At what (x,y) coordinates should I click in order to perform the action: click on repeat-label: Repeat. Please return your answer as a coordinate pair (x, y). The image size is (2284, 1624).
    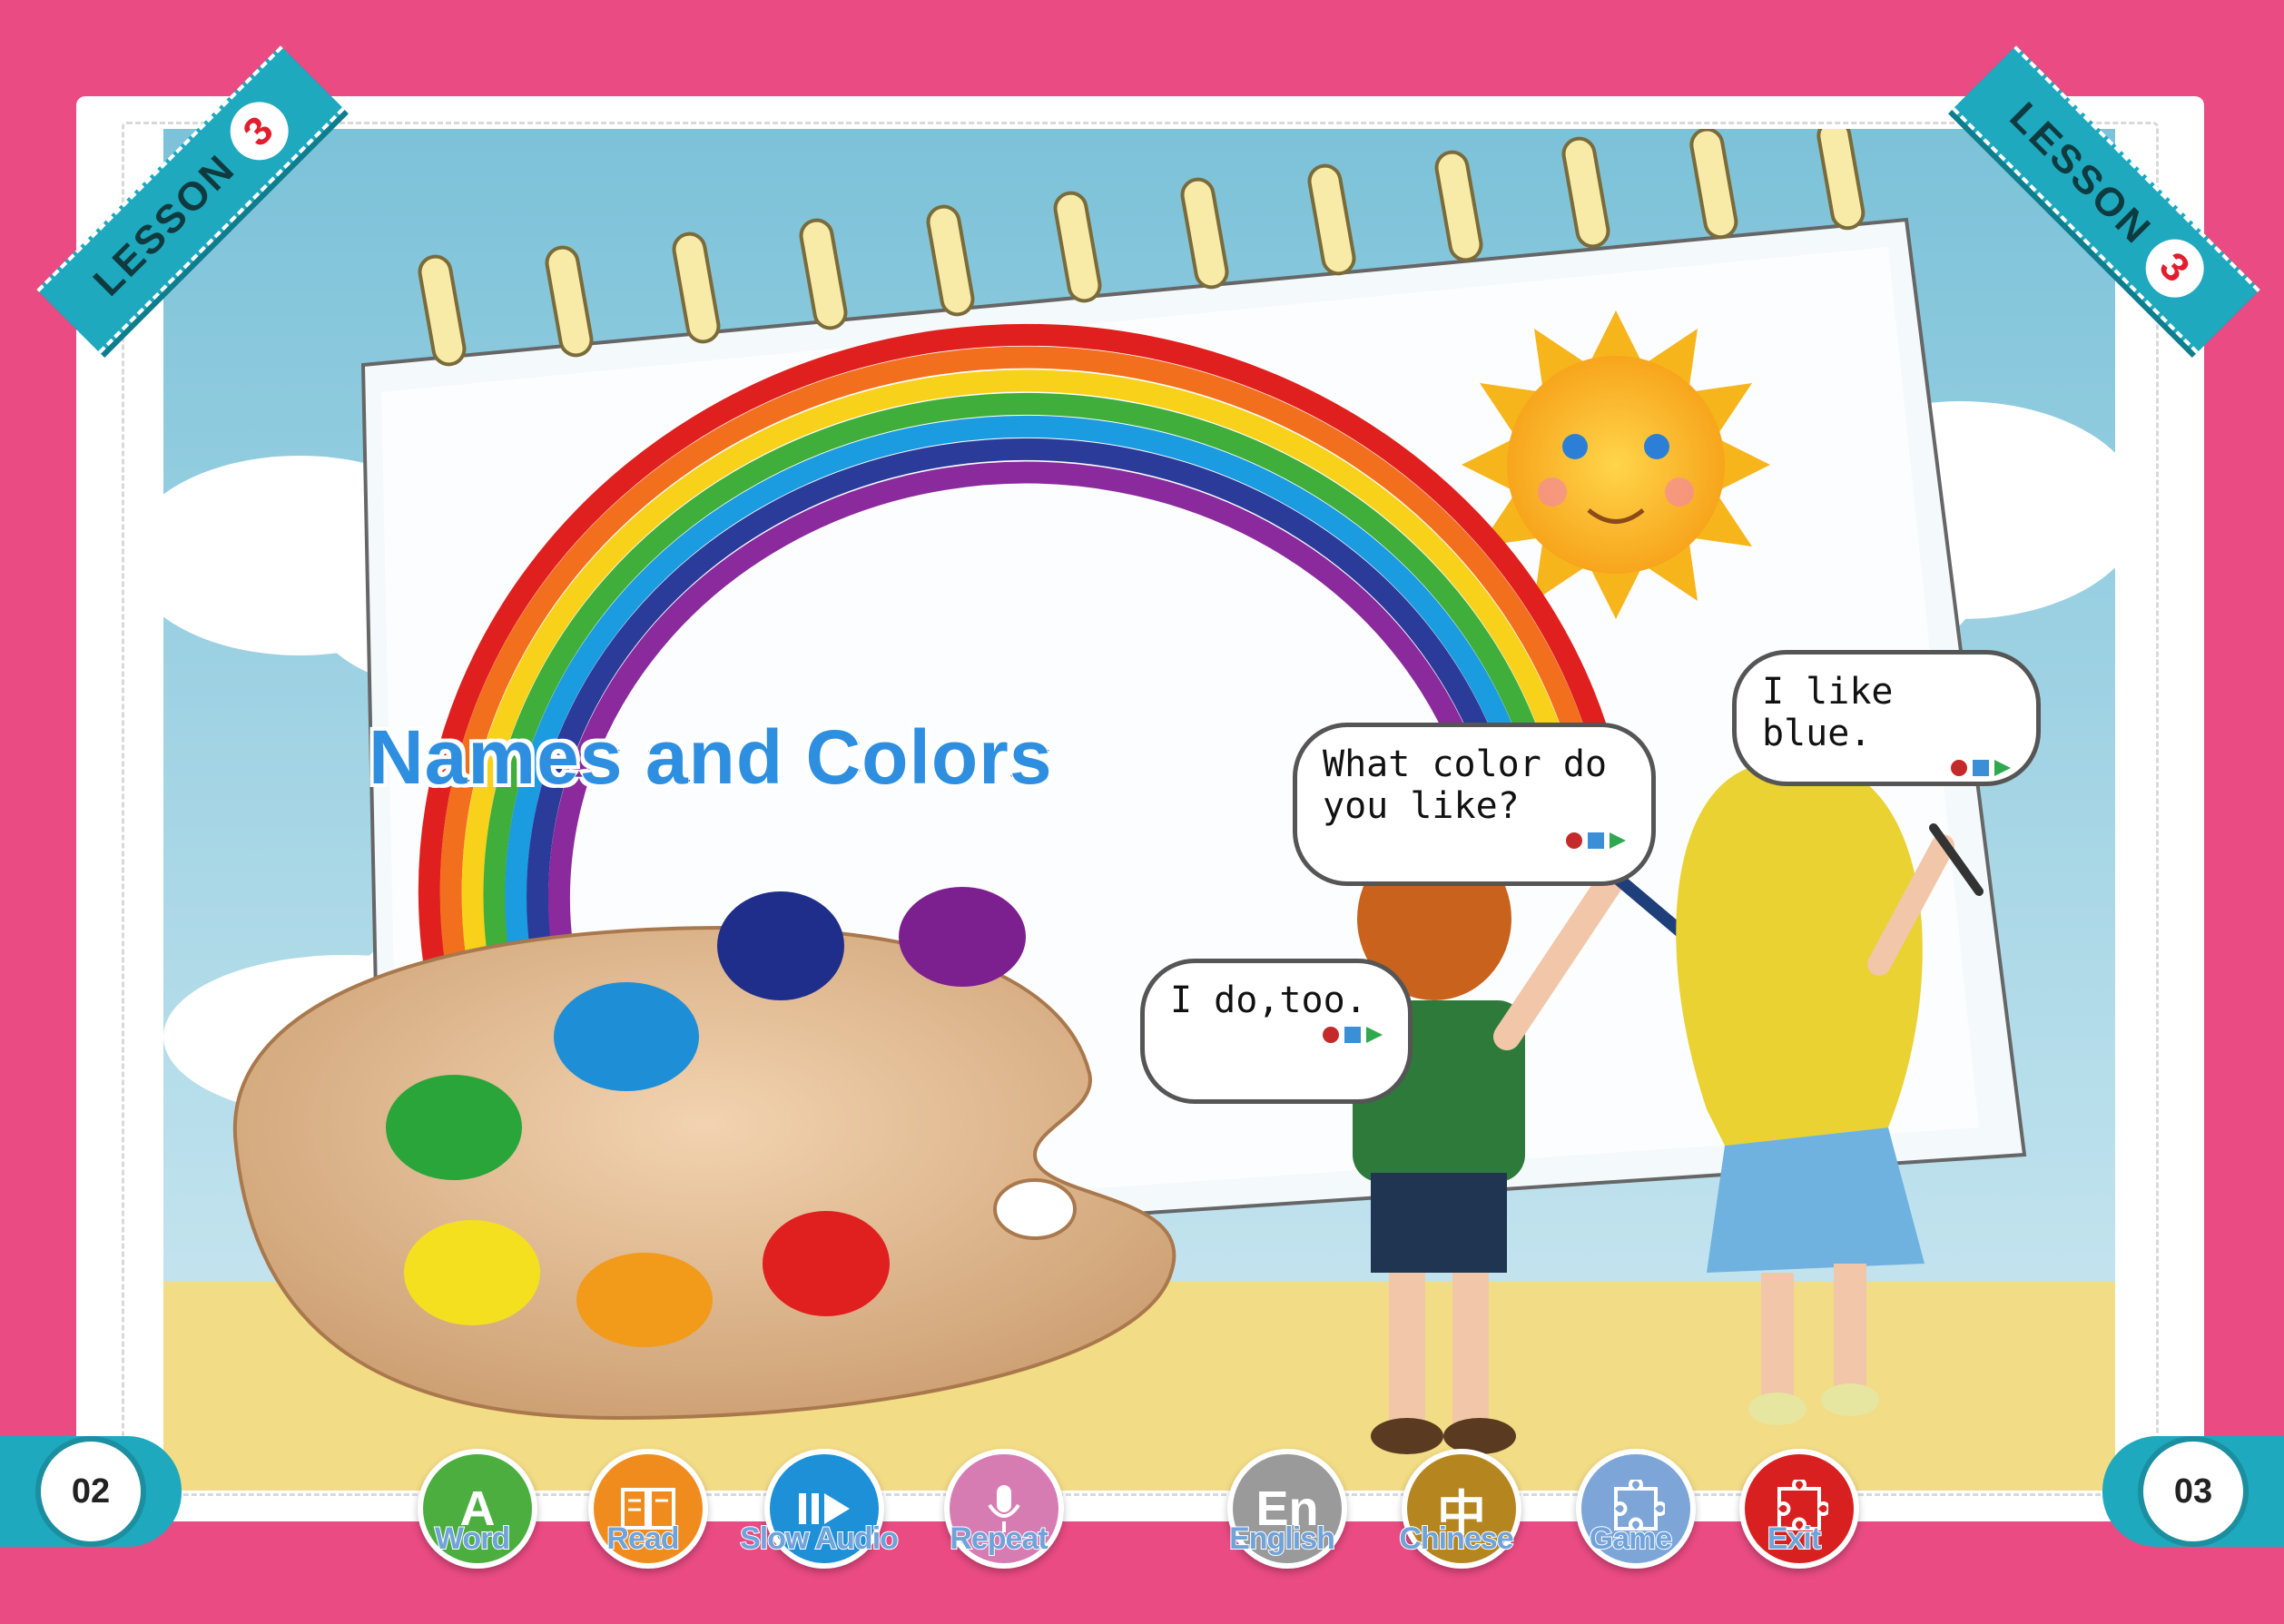
    Looking at the image, I should click on (998, 1539).